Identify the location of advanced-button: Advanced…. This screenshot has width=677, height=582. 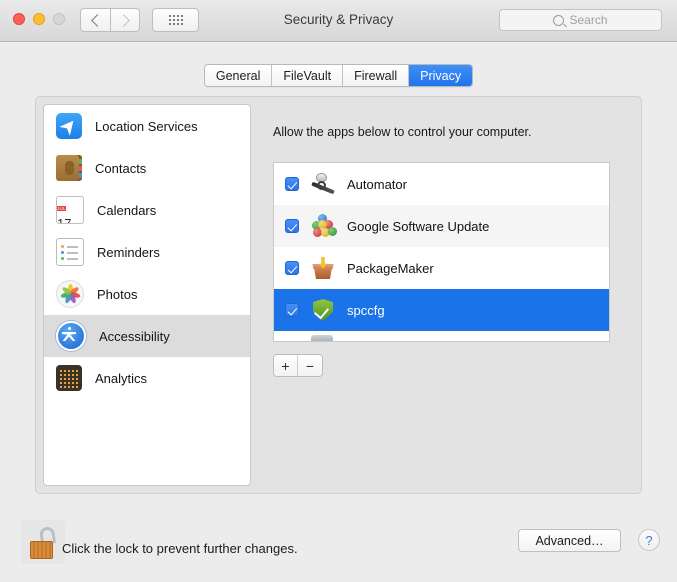
(569, 540).